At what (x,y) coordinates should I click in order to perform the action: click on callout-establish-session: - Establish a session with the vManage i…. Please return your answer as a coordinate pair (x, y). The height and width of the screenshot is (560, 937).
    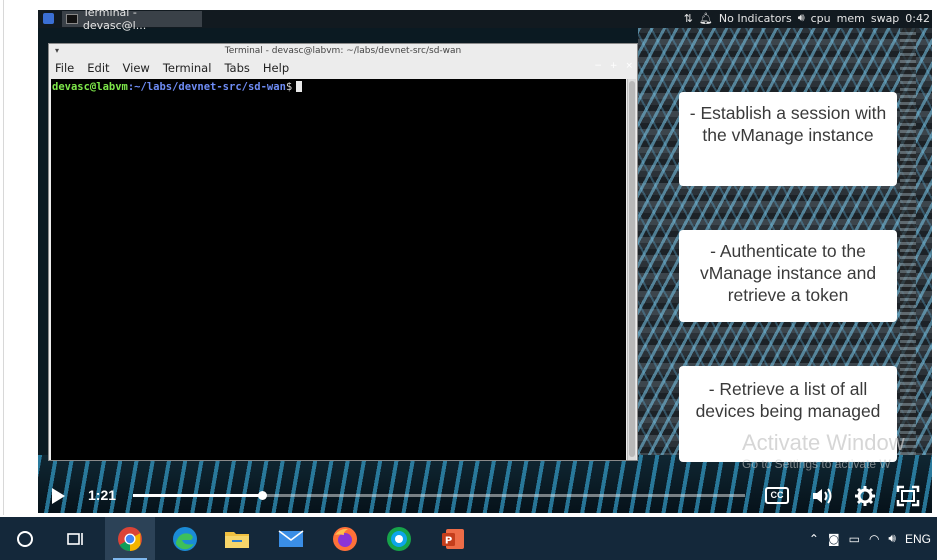
    Looking at the image, I should click on (788, 139).